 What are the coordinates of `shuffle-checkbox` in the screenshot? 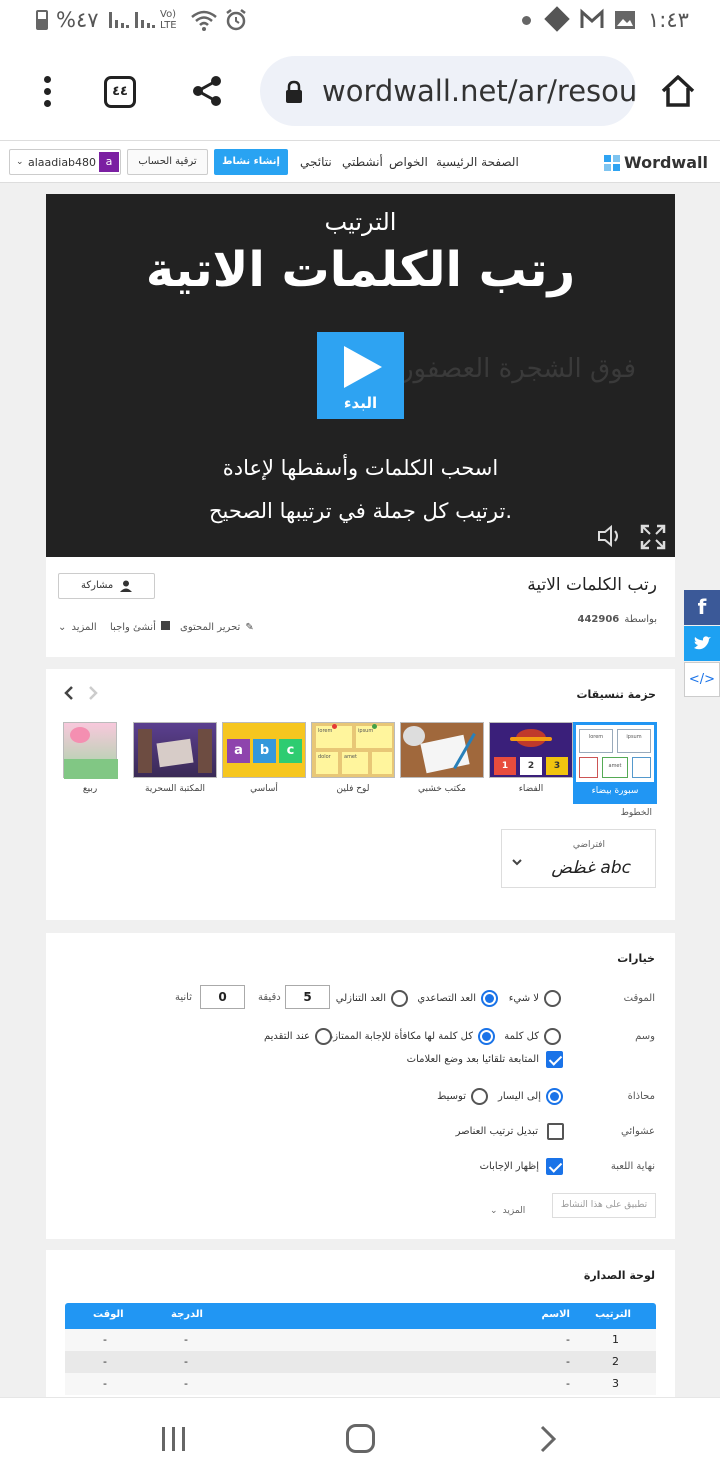 It's located at (555, 1131).